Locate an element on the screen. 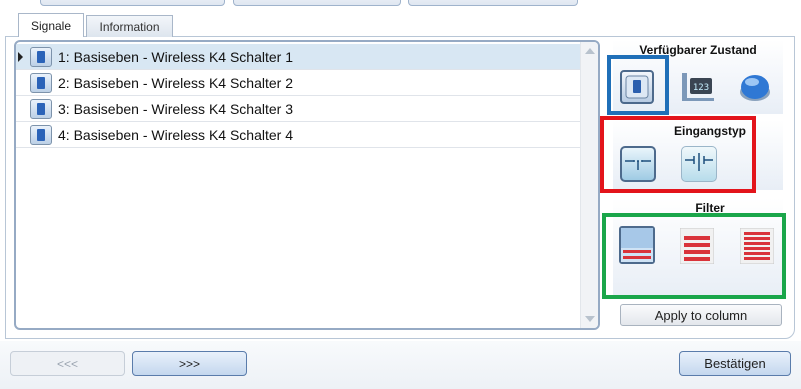 Image resolution: width=801 pixels, height=389 pixels. normally-closed-contact-icon is located at coordinates (699, 164).